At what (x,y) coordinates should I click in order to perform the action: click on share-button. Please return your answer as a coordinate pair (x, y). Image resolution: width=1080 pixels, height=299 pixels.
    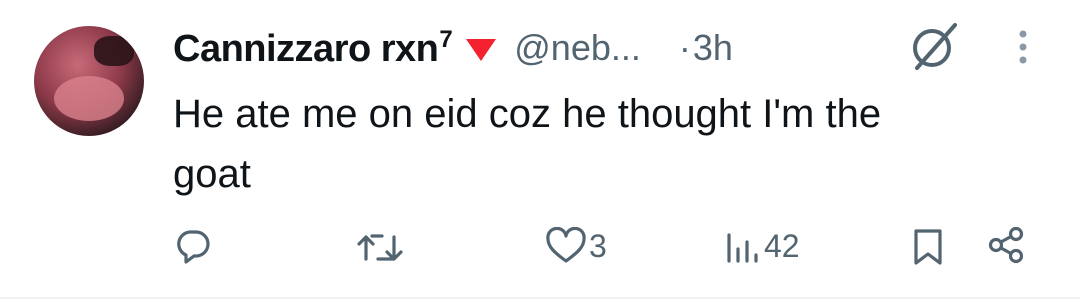
    Looking at the image, I should click on (1006, 245).